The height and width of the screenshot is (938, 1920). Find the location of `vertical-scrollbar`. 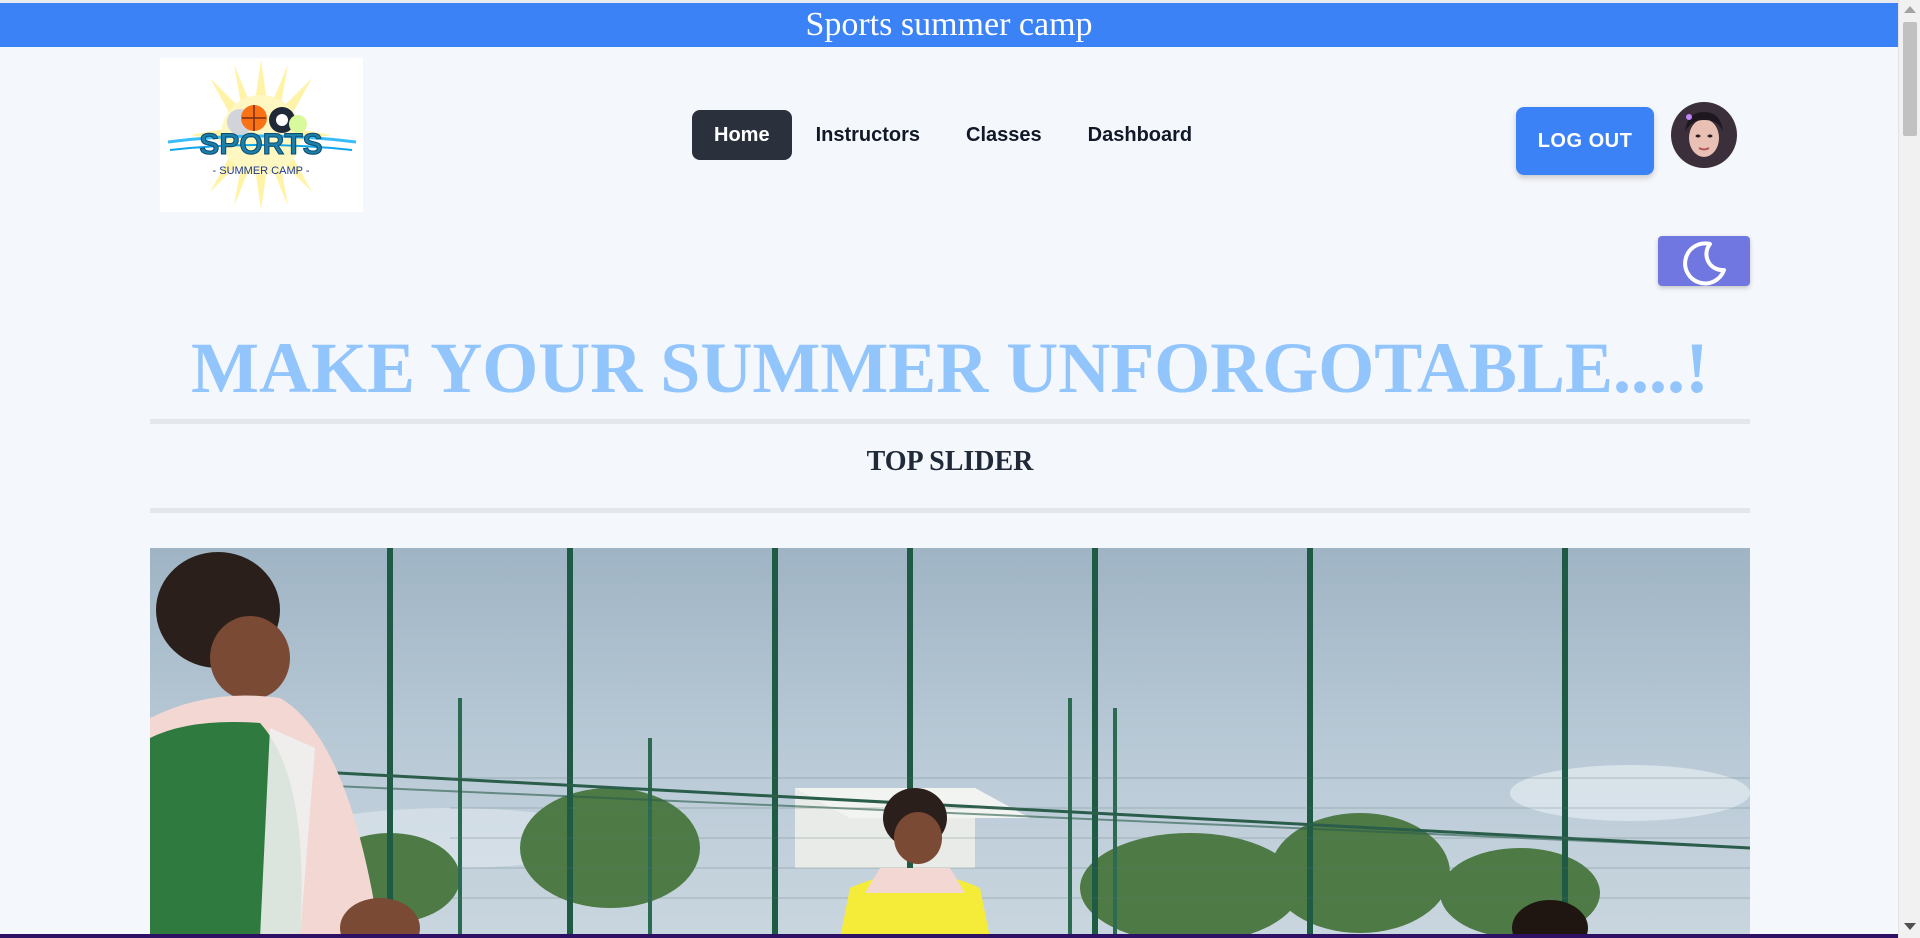

vertical-scrollbar is located at coordinates (1909, 469).